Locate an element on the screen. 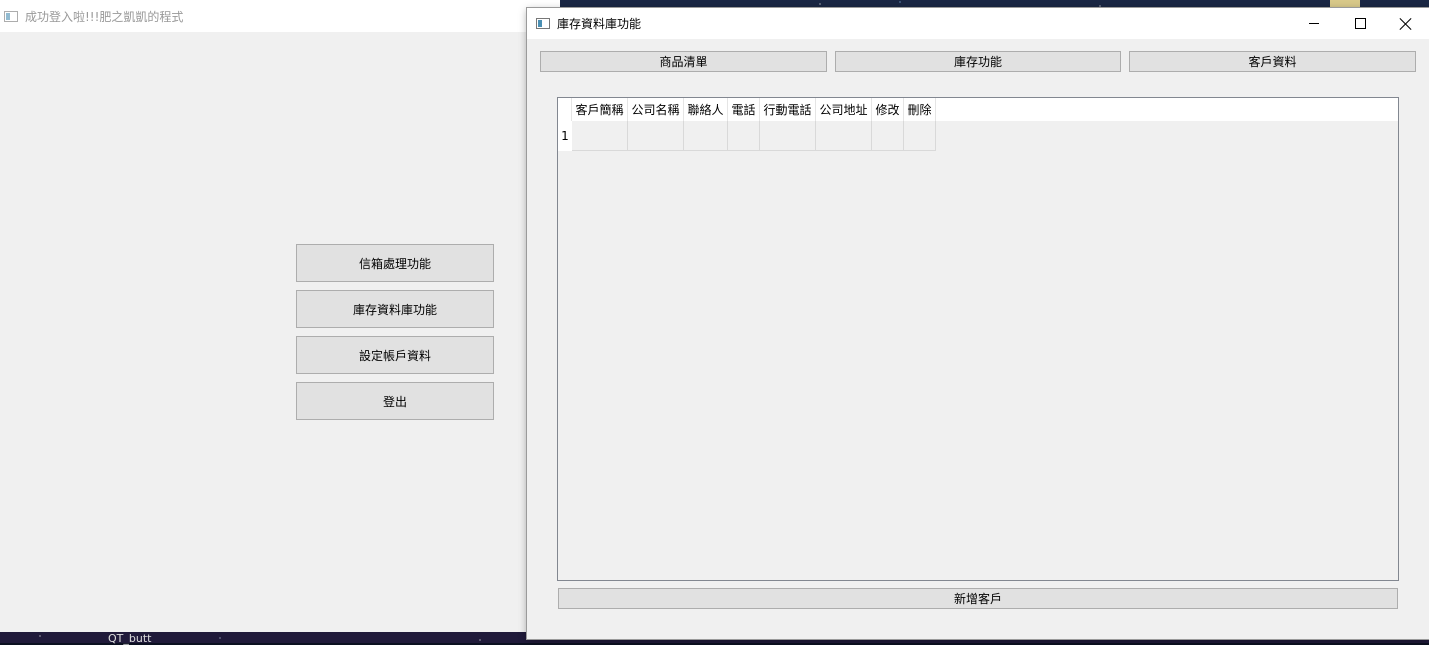 Image resolution: width=1429 pixels, height=645 pixels. column-header: 聯絡人 is located at coordinates (706, 109).